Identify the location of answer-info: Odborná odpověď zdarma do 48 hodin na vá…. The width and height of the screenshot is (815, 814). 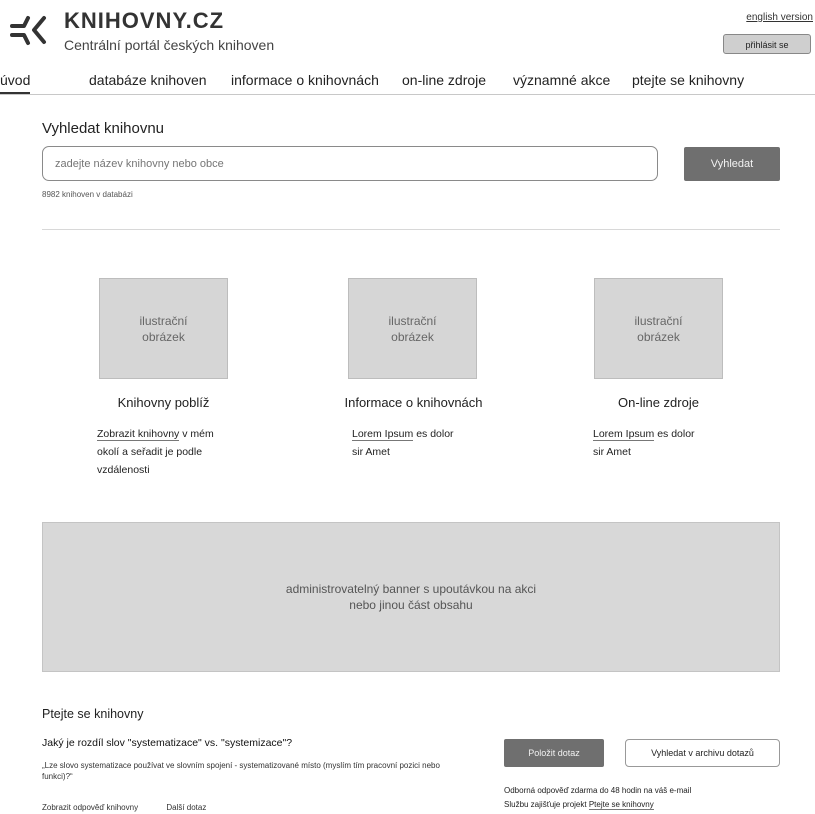
(597, 798).